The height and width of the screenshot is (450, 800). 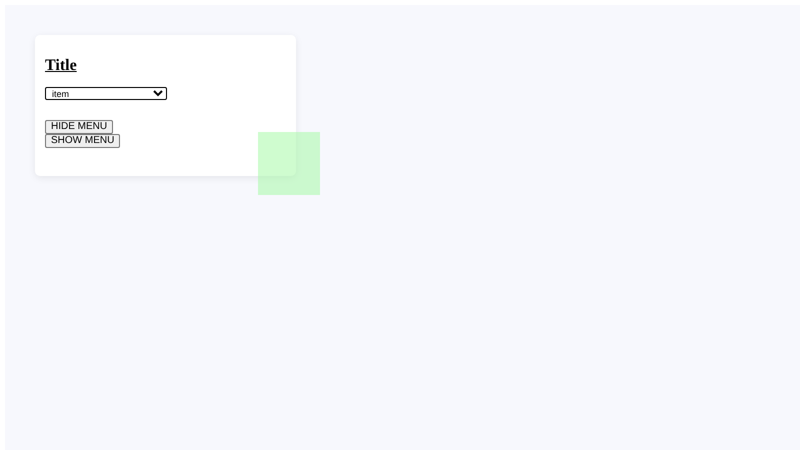 I want to click on card-title: Title, so click(x=61, y=66).